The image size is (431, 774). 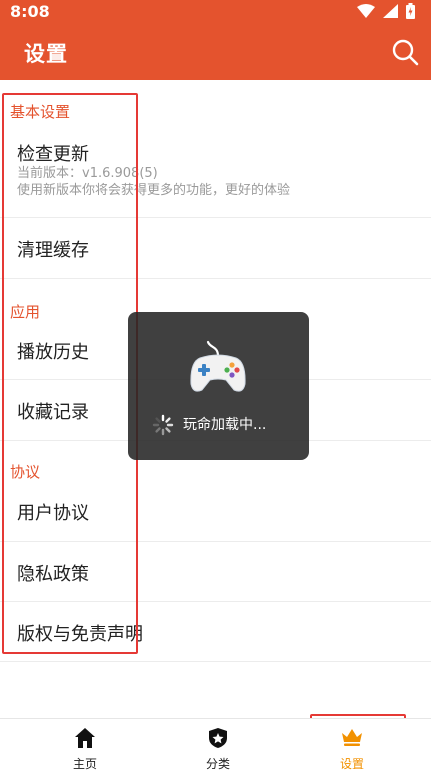 What do you see at coordinates (25, 312) in the screenshot?
I see `section-header-app: 应用` at bounding box center [25, 312].